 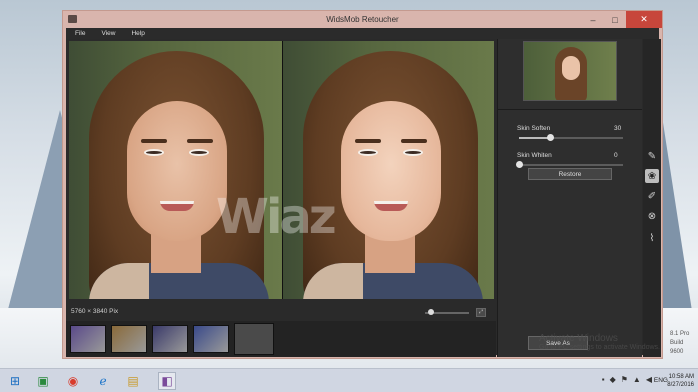 What do you see at coordinates (618, 128) in the screenshot?
I see `skin-soften-value: 30` at bounding box center [618, 128].